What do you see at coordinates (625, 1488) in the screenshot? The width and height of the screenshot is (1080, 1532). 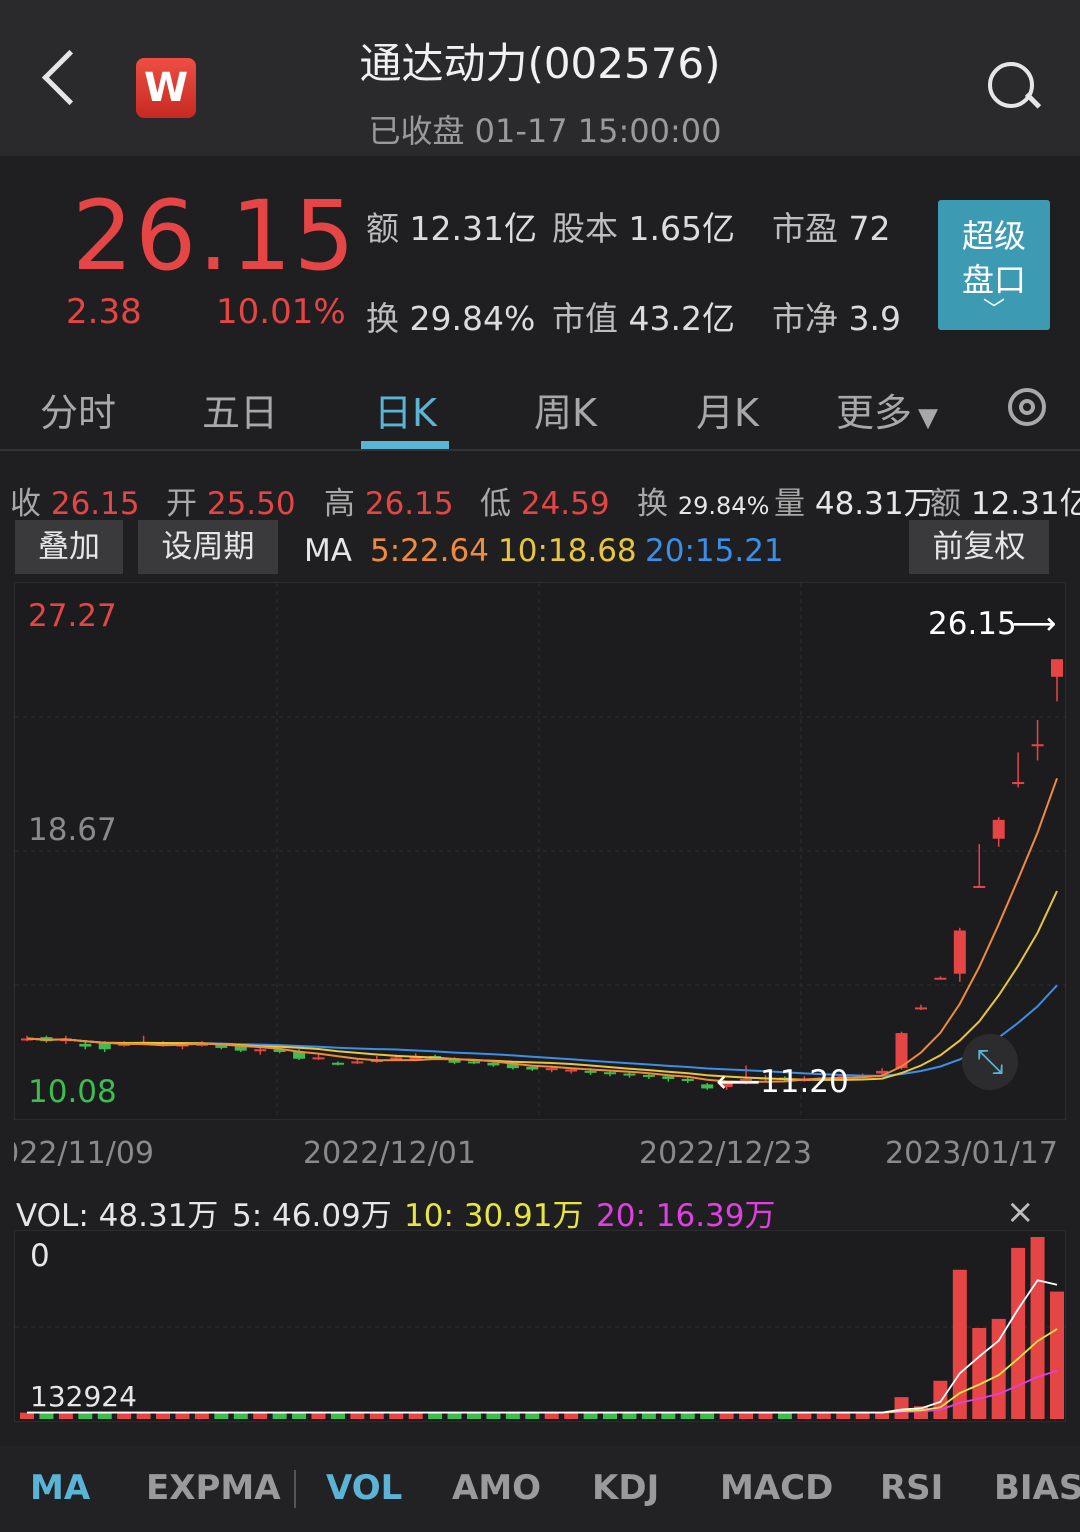 I see `tab-kdj: KDJ` at bounding box center [625, 1488].